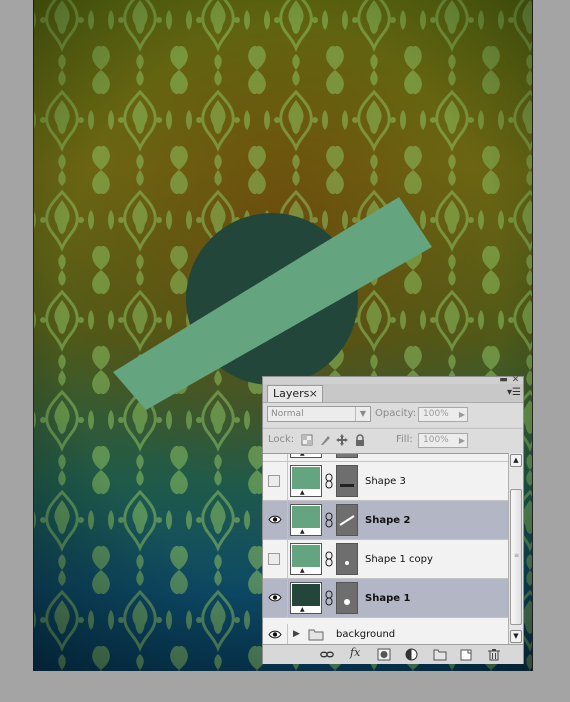 This screenshot has height=702, width=570. I want to click on mask-diagonal-shape, so click(347, 520).